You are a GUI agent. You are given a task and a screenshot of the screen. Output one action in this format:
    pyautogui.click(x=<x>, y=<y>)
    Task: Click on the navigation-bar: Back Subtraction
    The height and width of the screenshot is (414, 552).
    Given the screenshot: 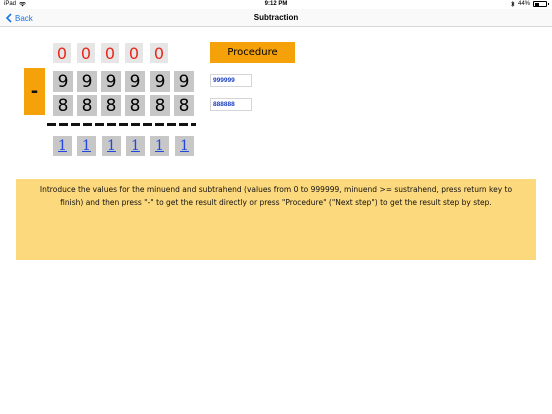 What is the action you would take?
    pyautogui.click(x=276, y=18)
    